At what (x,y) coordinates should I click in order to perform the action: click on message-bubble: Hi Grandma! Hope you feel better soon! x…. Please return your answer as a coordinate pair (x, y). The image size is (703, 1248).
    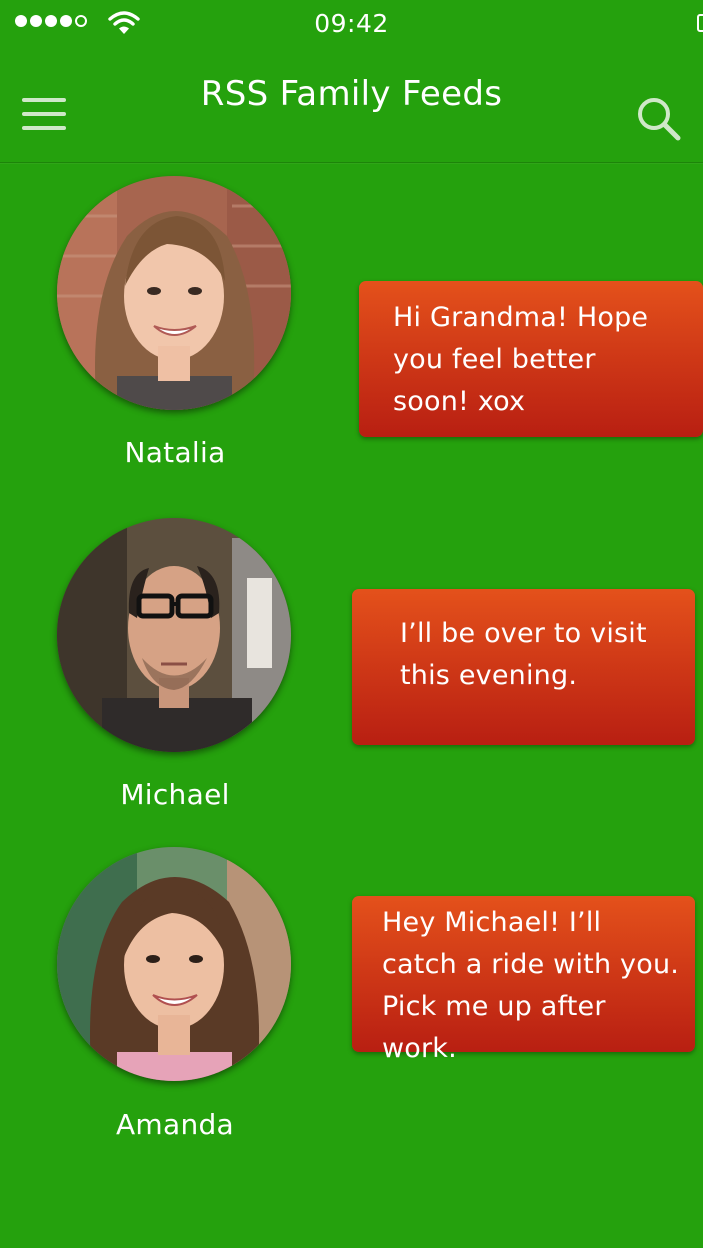
    Looking at the image, I should click on (531, 359).